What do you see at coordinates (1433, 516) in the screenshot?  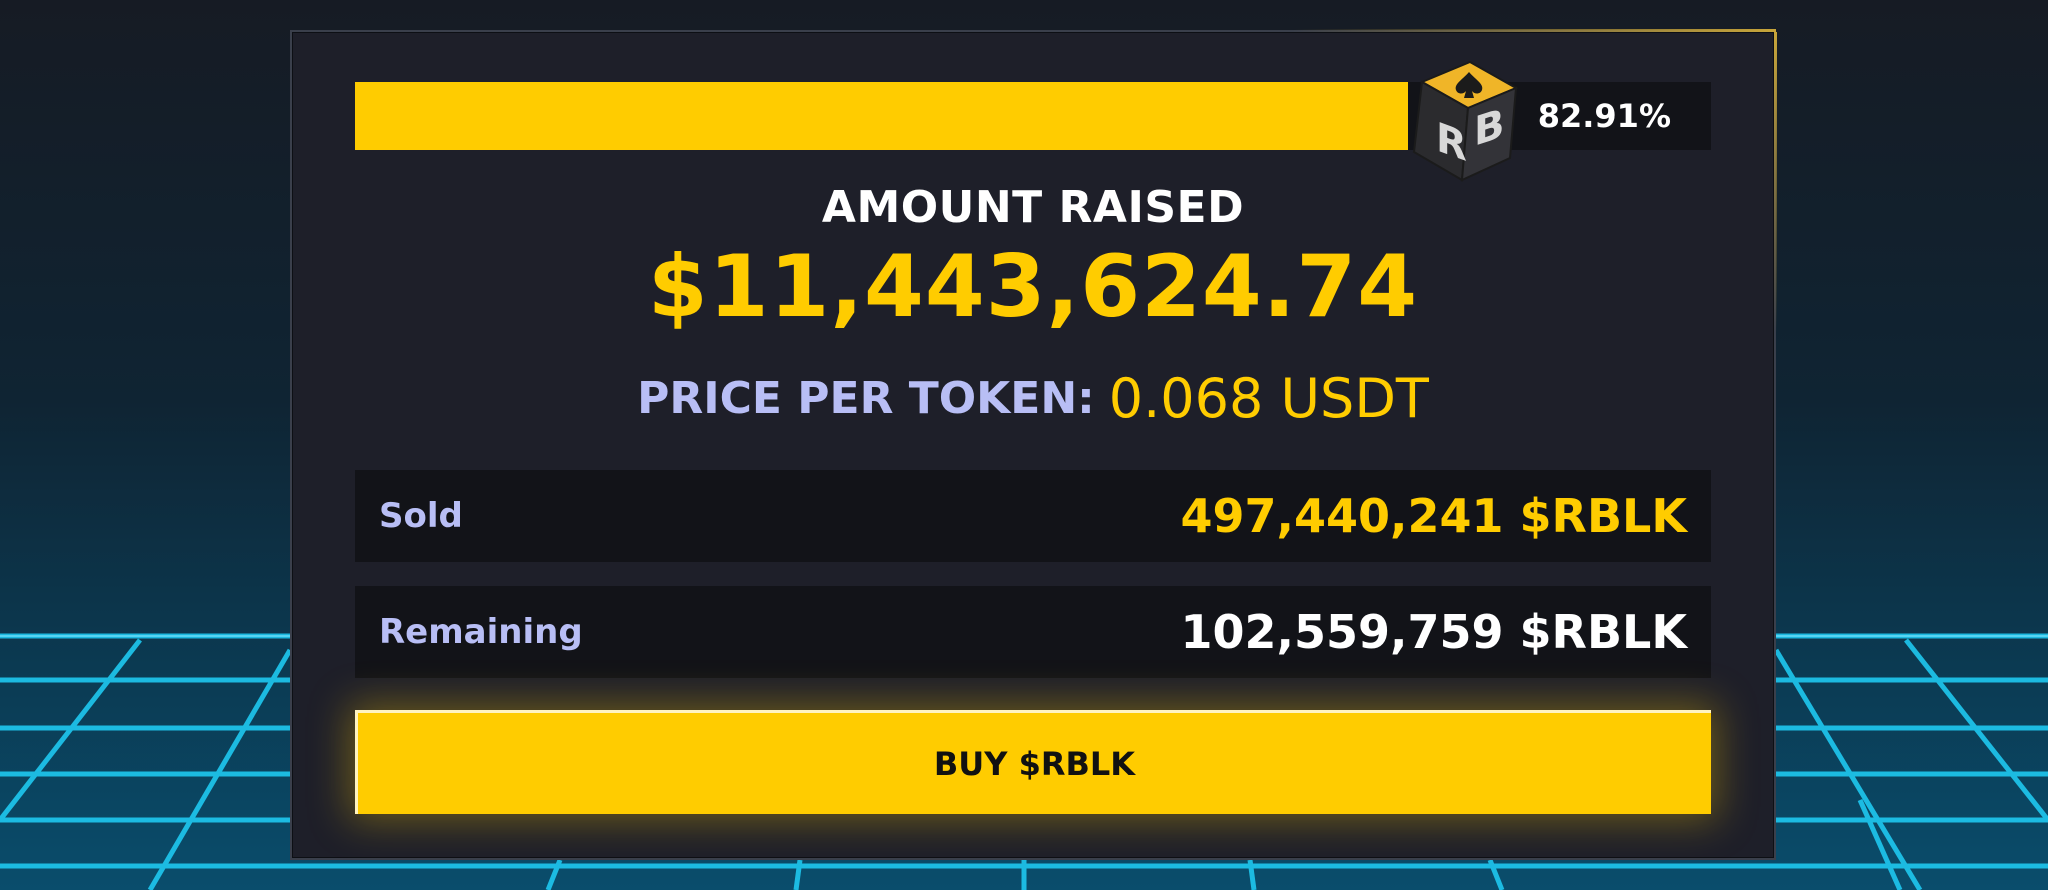 I see `sold-value: 497,440,241 $RBLK` at bounding box center [1433, 516].